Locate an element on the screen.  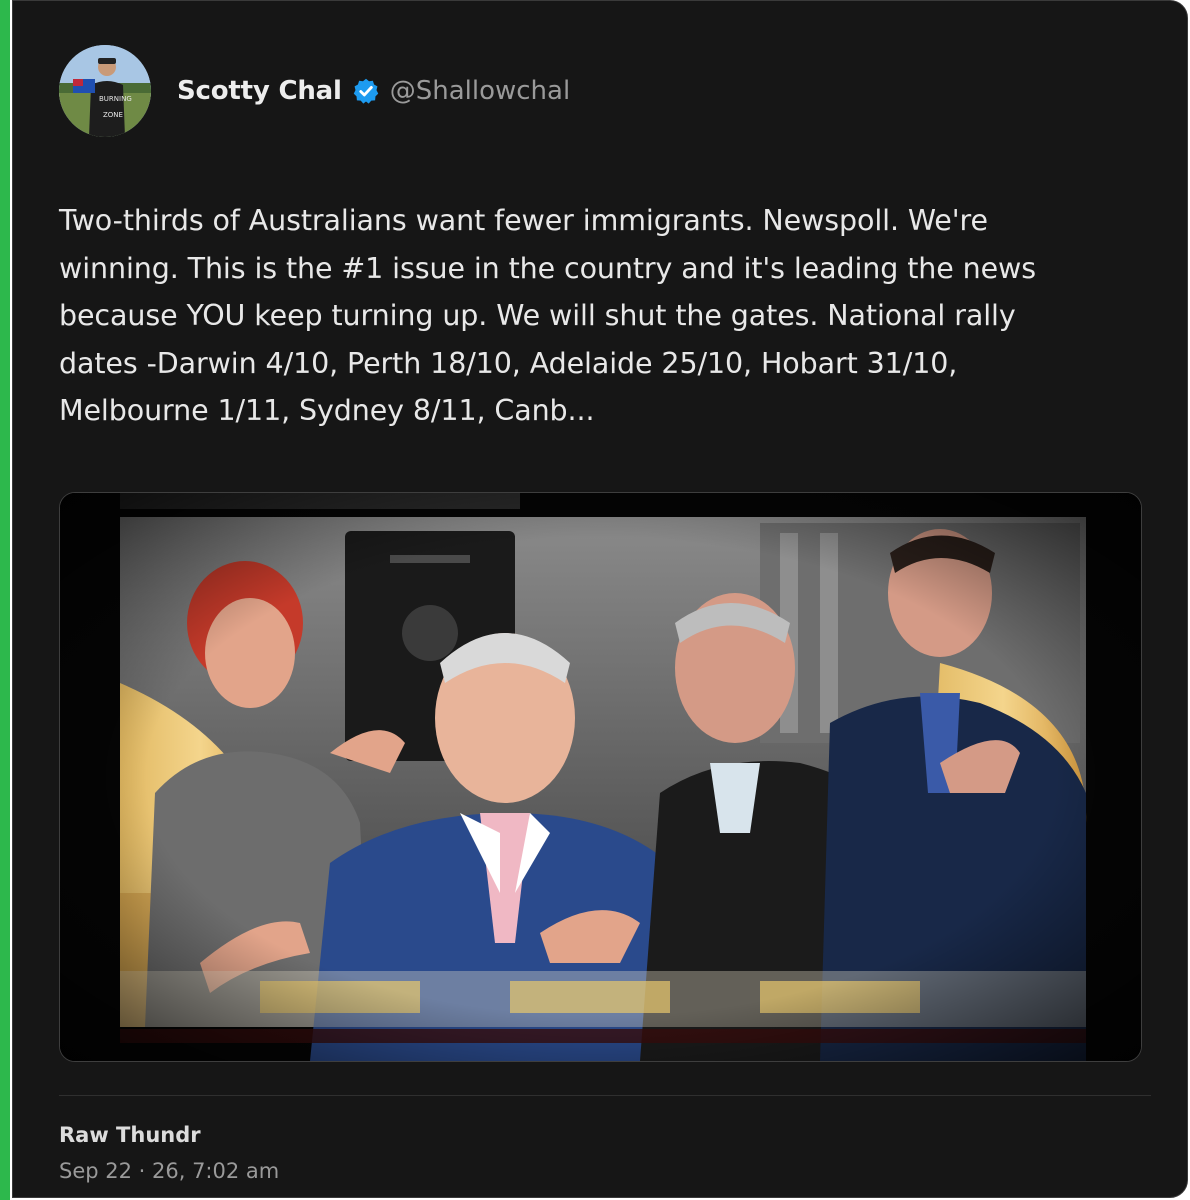
svg-text: ZONE is located at coordinates (113, 115).